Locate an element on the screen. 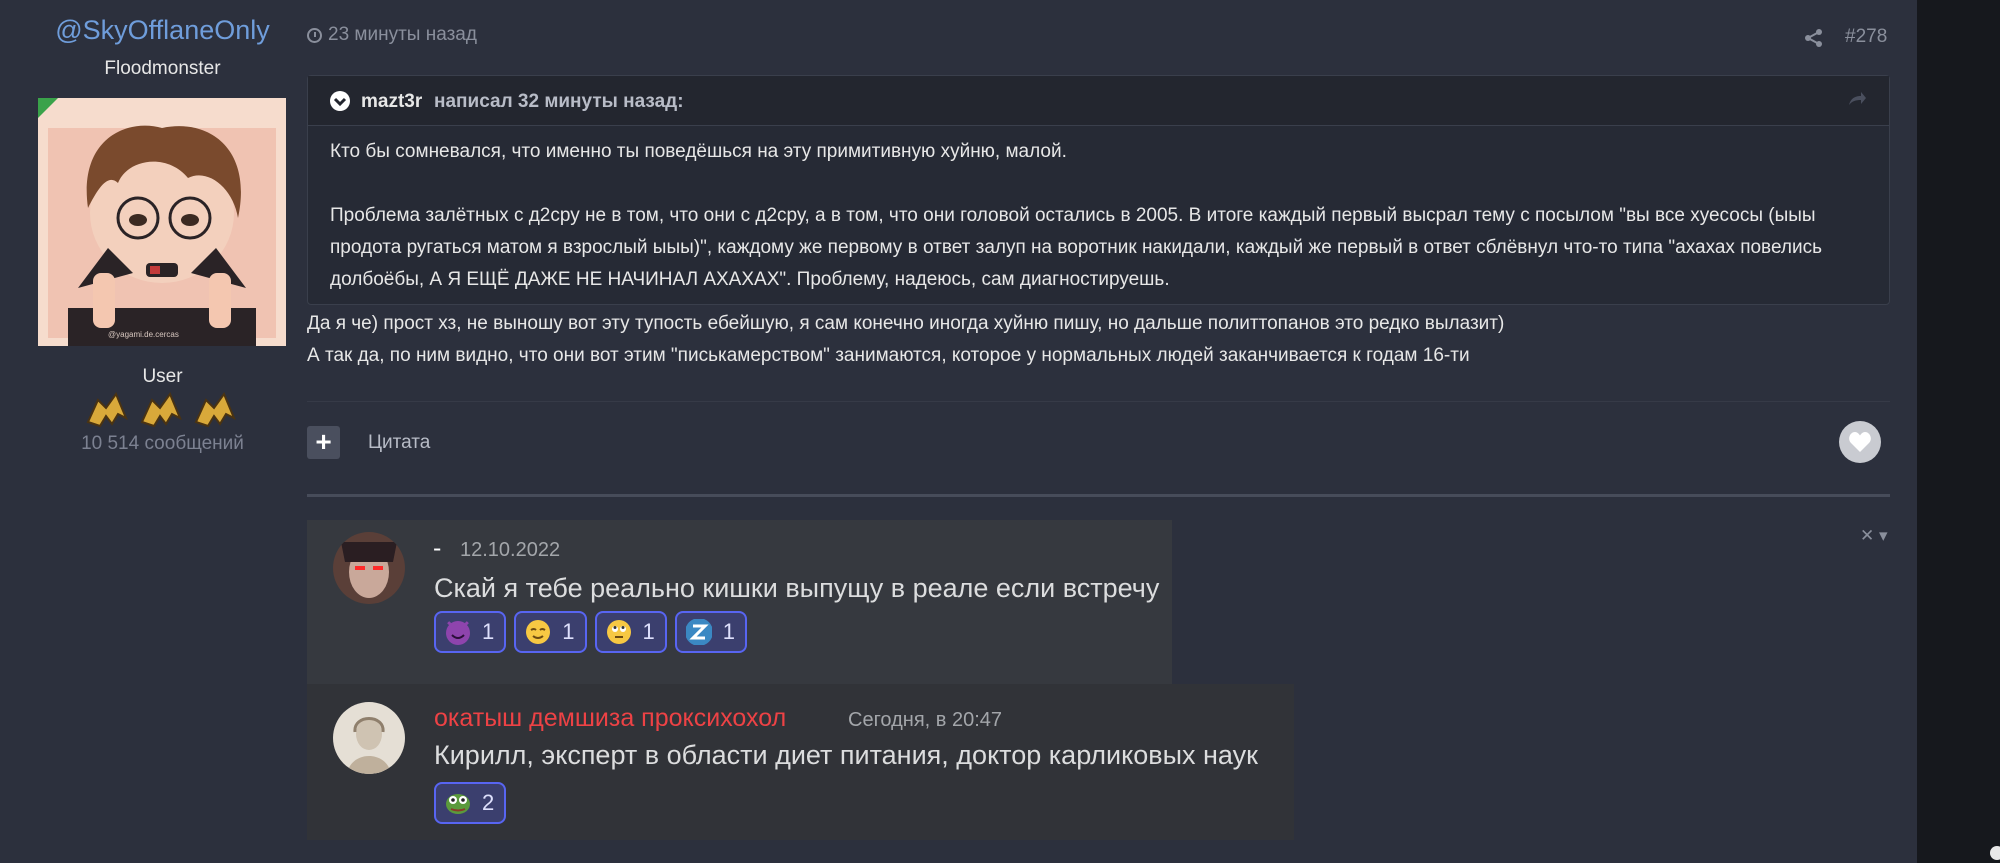 This screenshot has width=2000, height=863. quote-button: Цитата is located at coordinates (399, 443).